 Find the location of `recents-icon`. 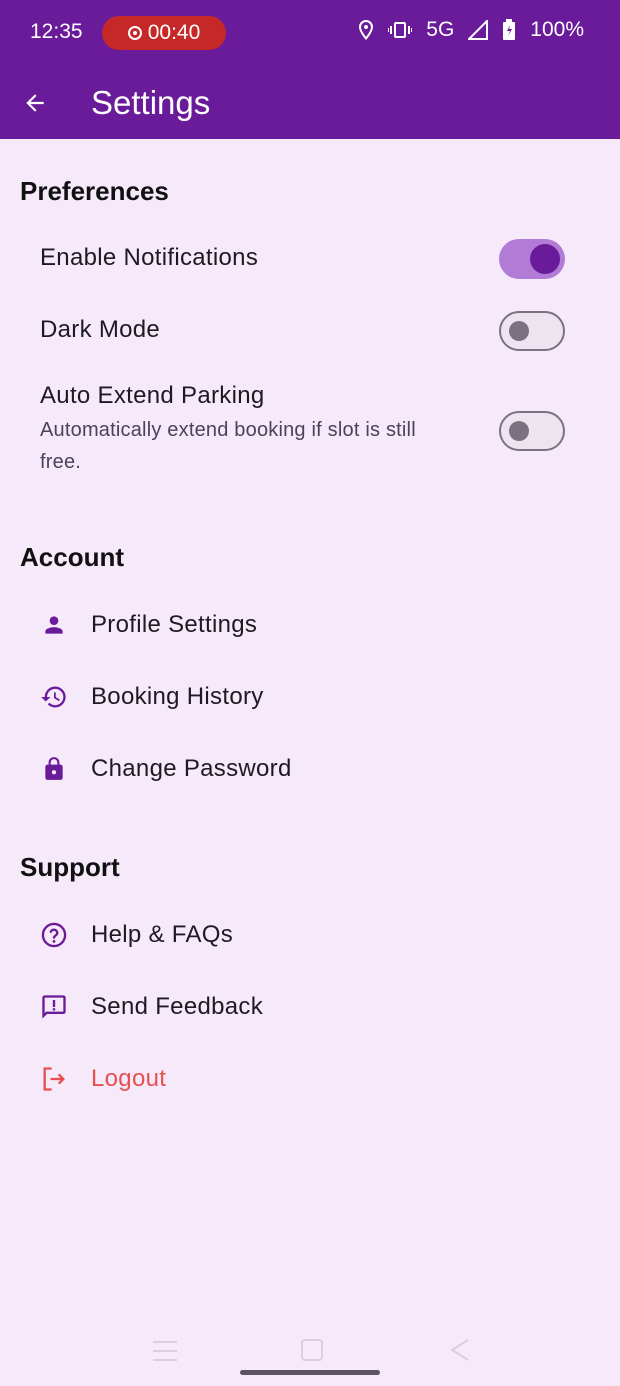

recents-icon is located at coordinates (165, 1351).